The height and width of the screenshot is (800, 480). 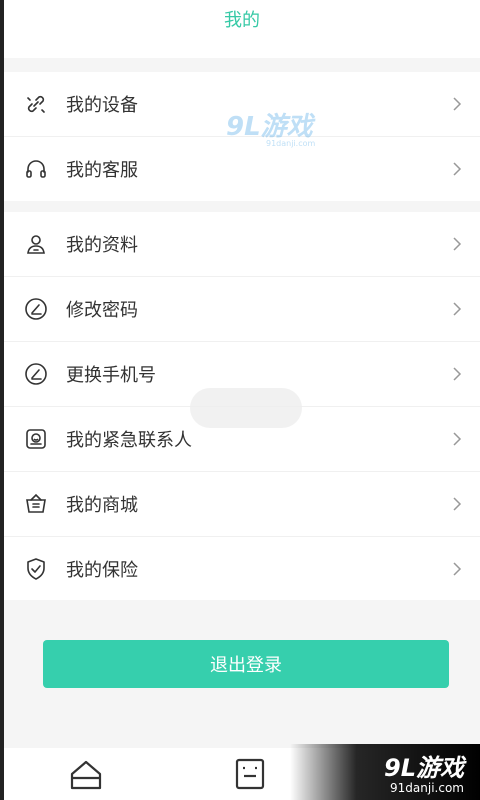 I want to click on user-profile-icon, so click(x=36, y=244).